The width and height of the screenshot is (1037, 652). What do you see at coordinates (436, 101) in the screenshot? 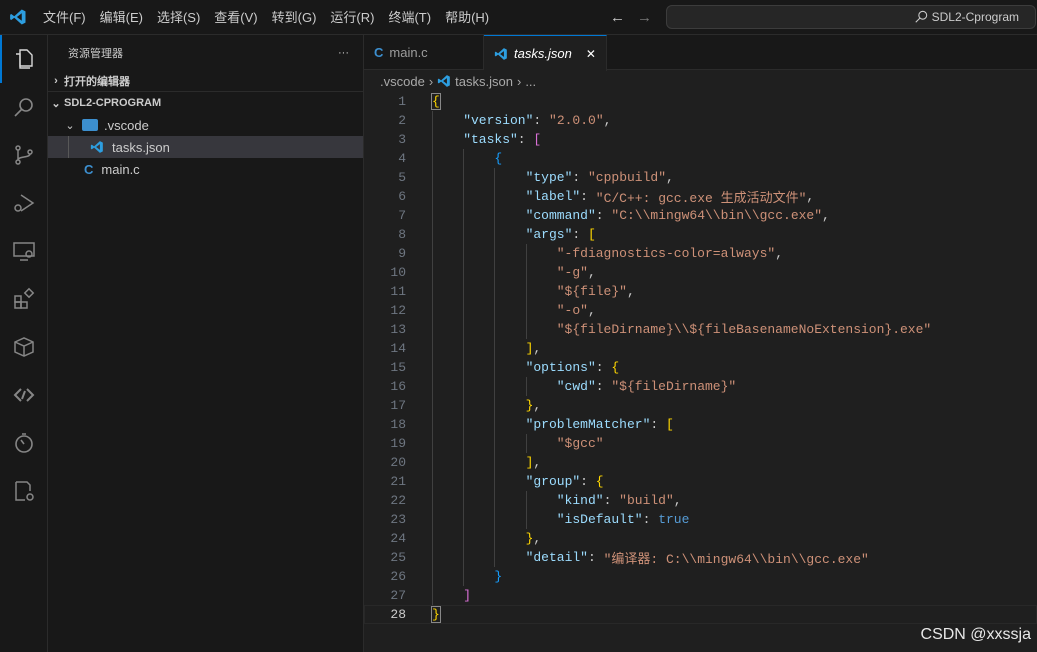
I see `code-token: {` at bounding box center [436, 101].